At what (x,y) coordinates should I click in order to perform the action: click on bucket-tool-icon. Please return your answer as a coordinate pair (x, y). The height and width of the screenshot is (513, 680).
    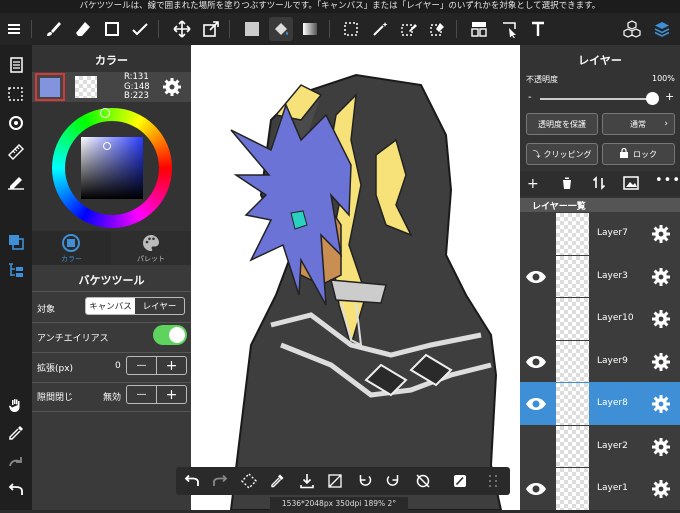
    Looking at the image, I should click on (281, 29).